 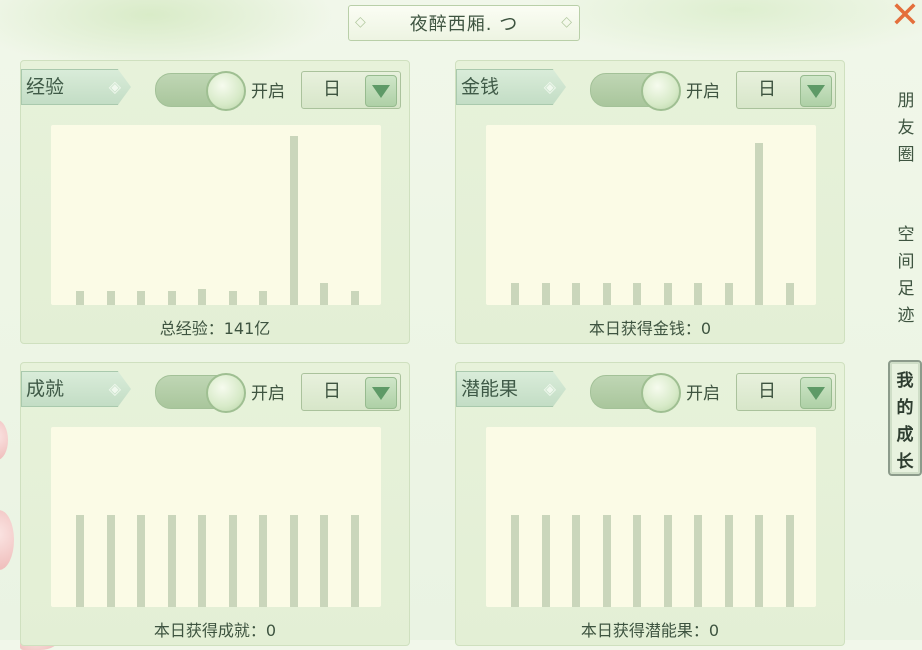 What do you see at coordinates (76, 389) in the screenshot?
I see `panel-label-plate: 成就` at bounding box center [76, 389].